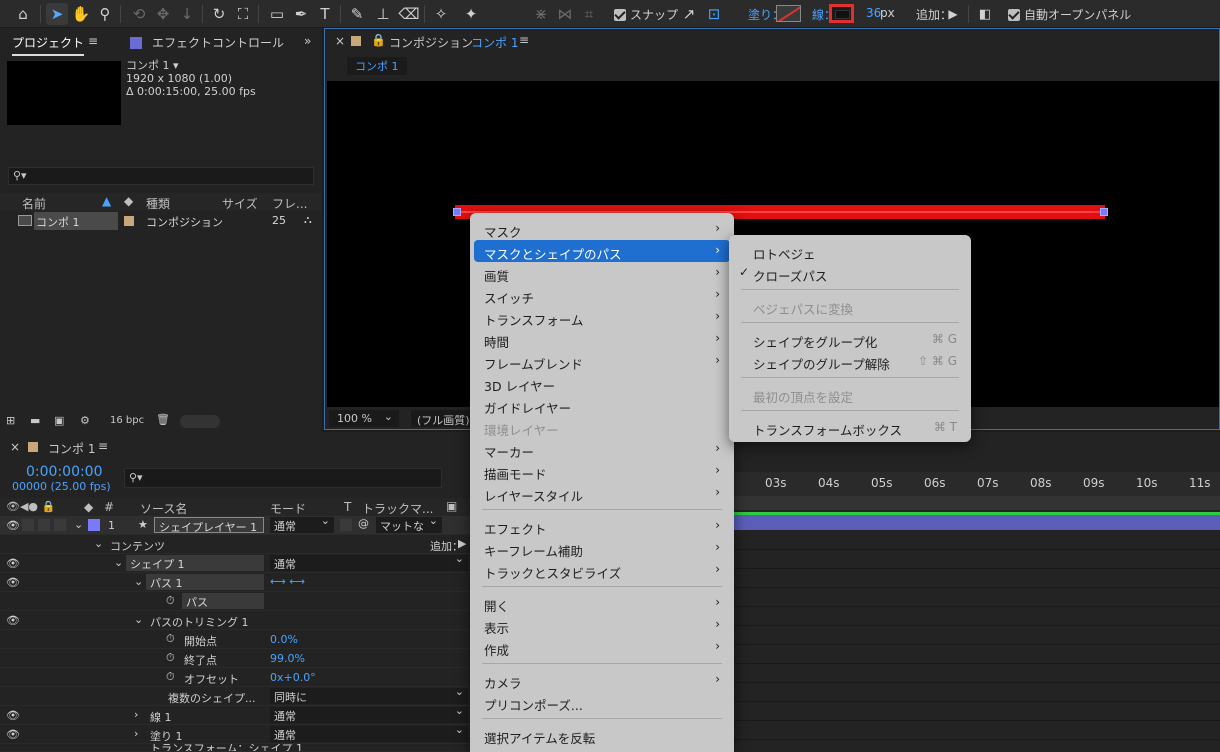  What do you see at coordinates (28, 525) in the screenshot?
I see `audio-switch` at bounding box center [28, 525].